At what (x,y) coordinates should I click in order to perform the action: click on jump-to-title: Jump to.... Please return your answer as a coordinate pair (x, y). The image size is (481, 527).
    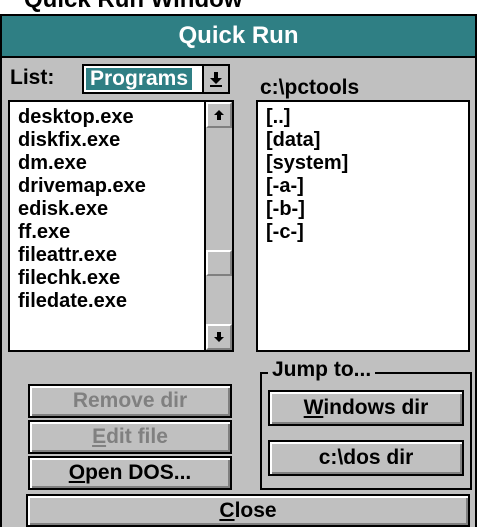
    Looking at the image, I should click on (322, 370).